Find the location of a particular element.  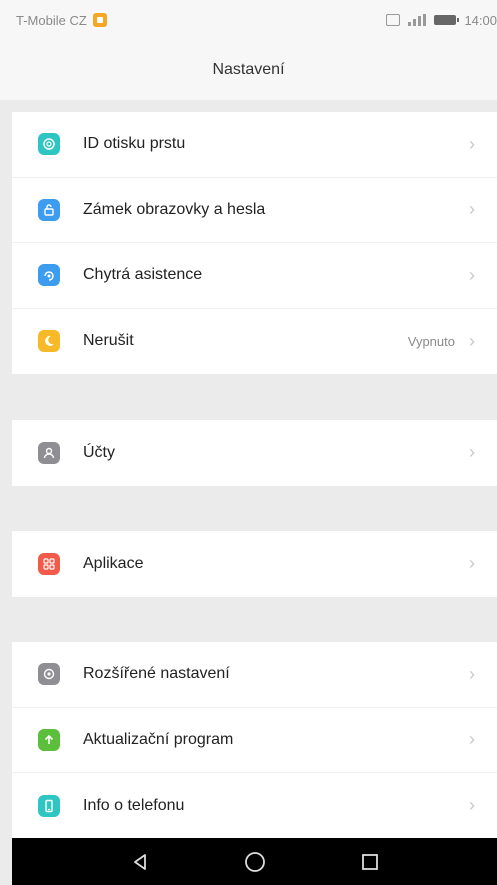

status-right: 14:00 is located at coordinates (441, 20).